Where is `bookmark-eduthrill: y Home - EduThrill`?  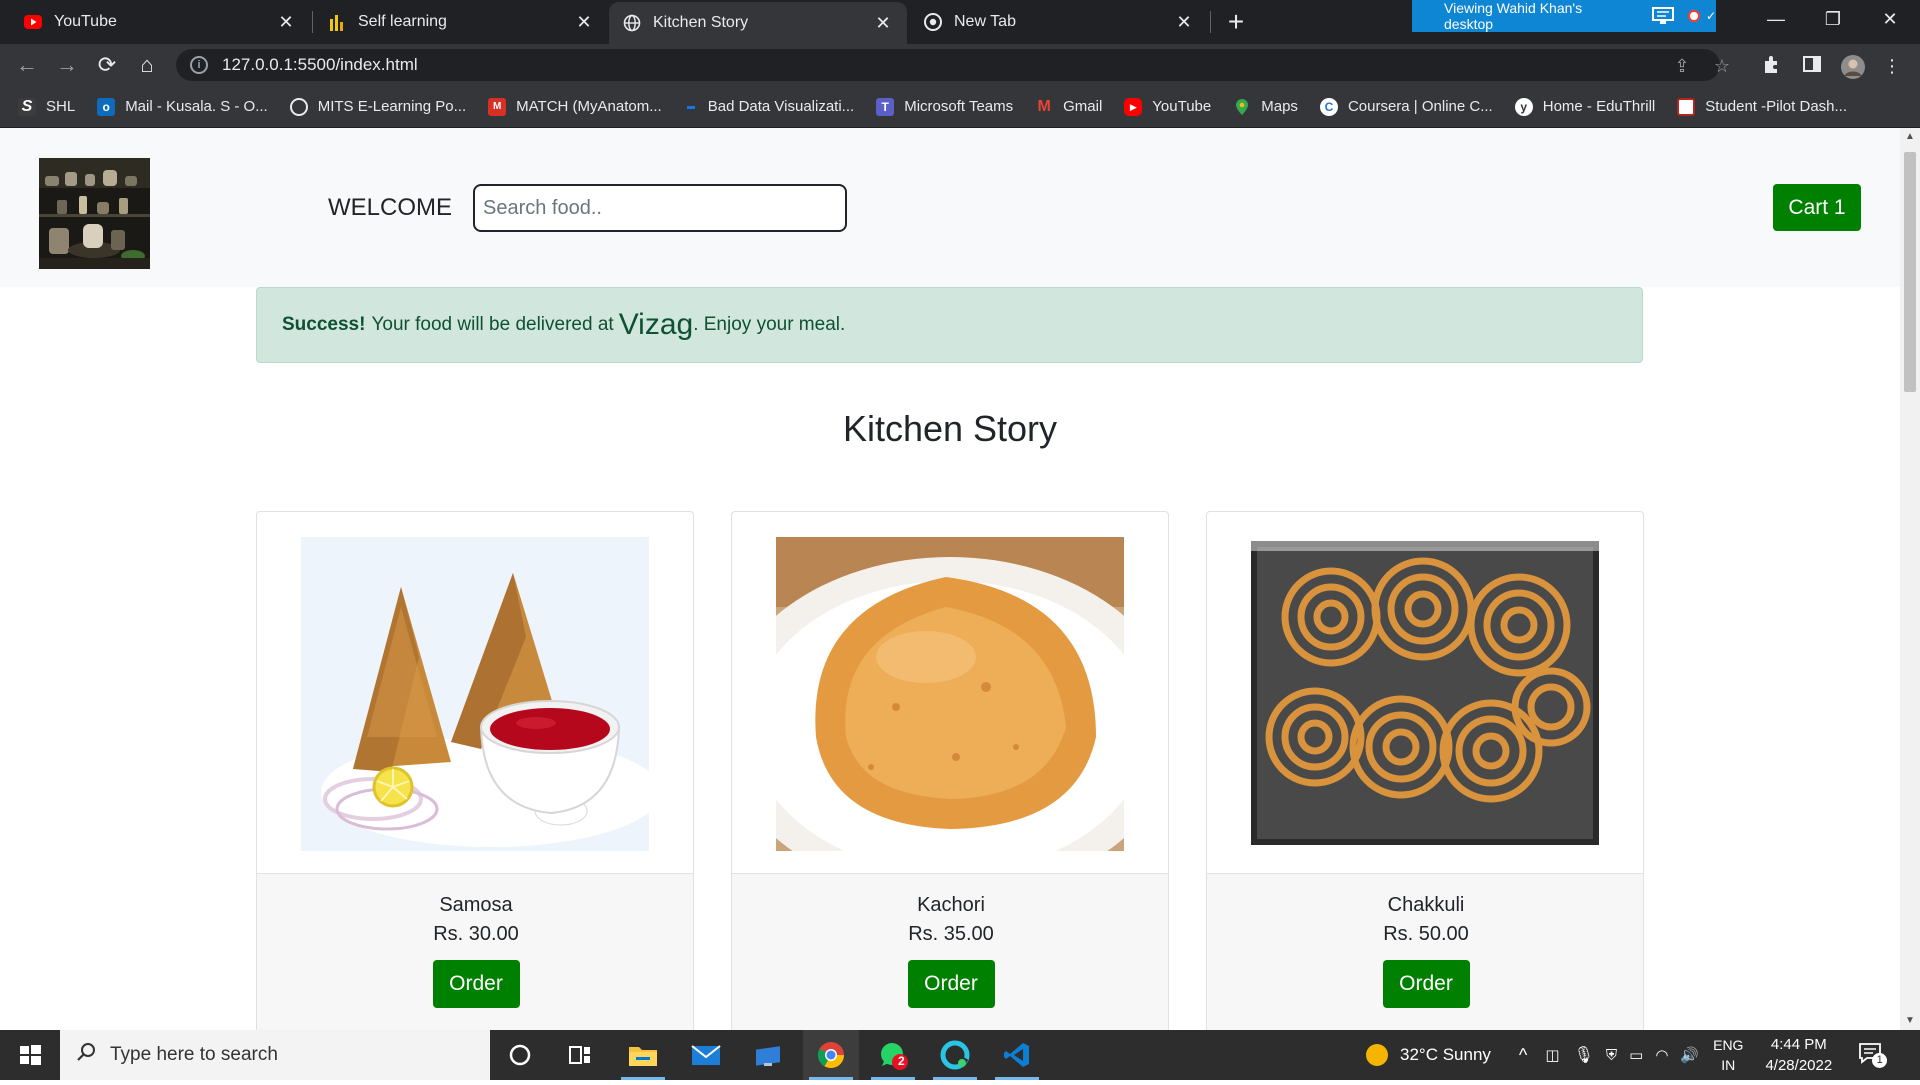 bookmark-eduthrill: y Home - EduThrill is located at coordinates (1584, 106).